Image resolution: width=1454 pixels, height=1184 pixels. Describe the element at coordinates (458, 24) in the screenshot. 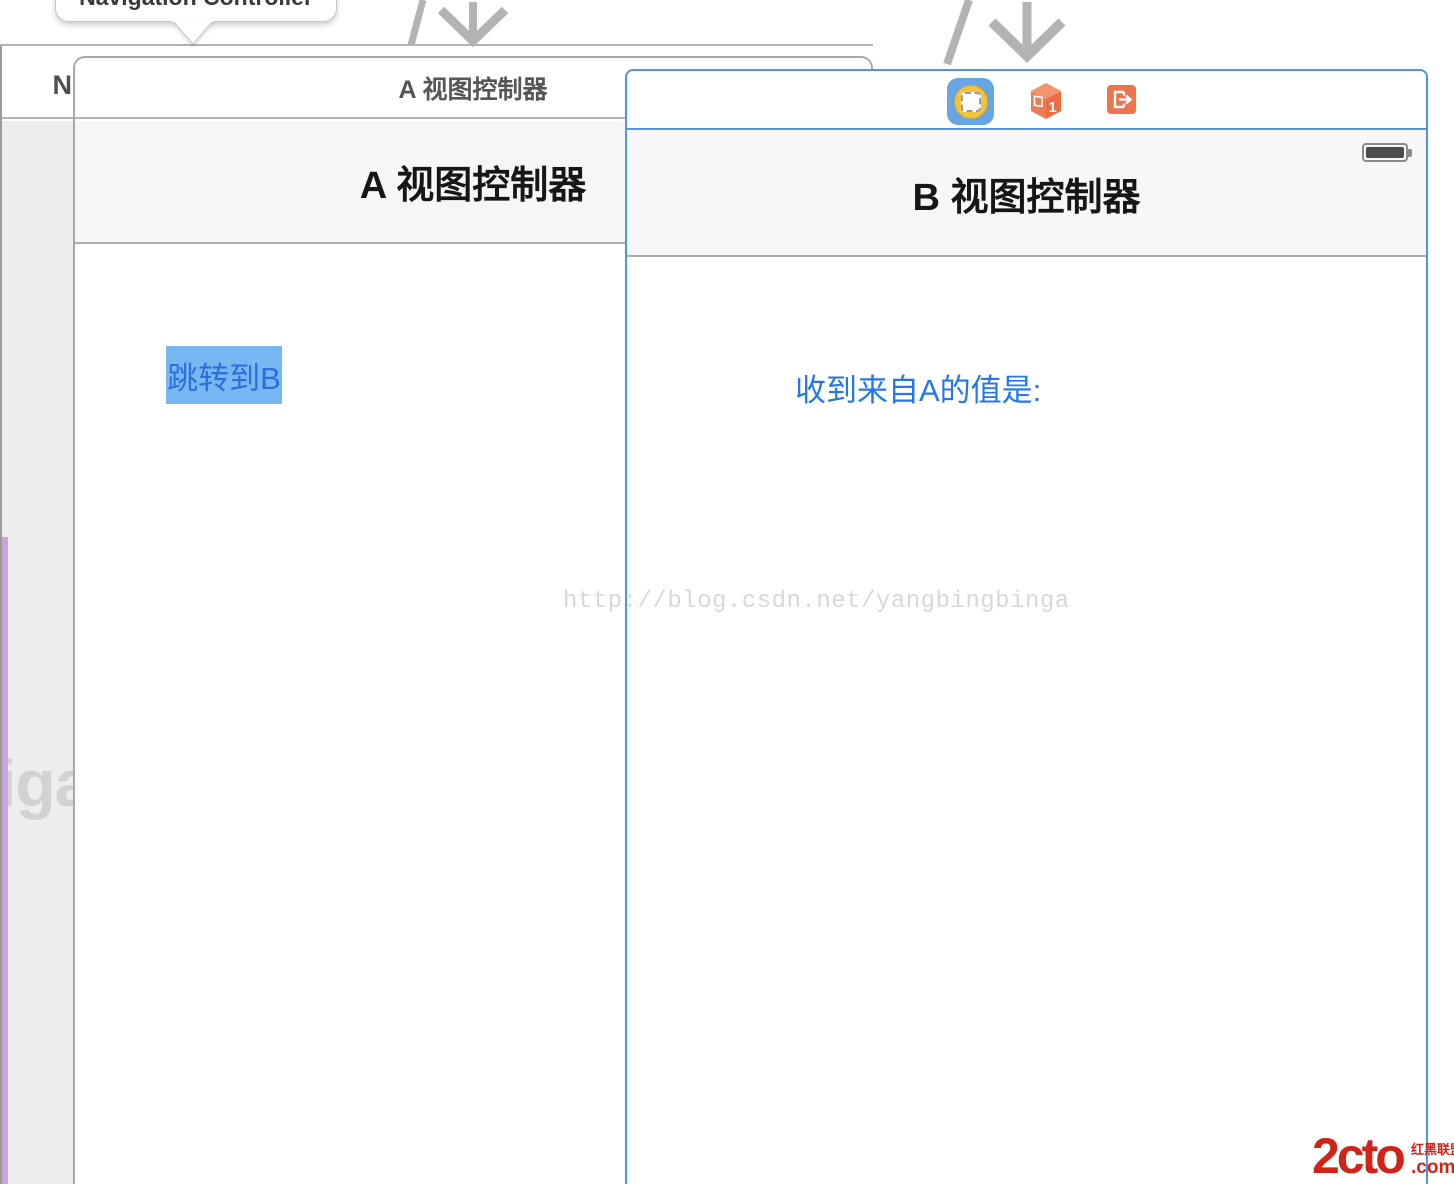

I see `segue-arrow-to-a` at that location.